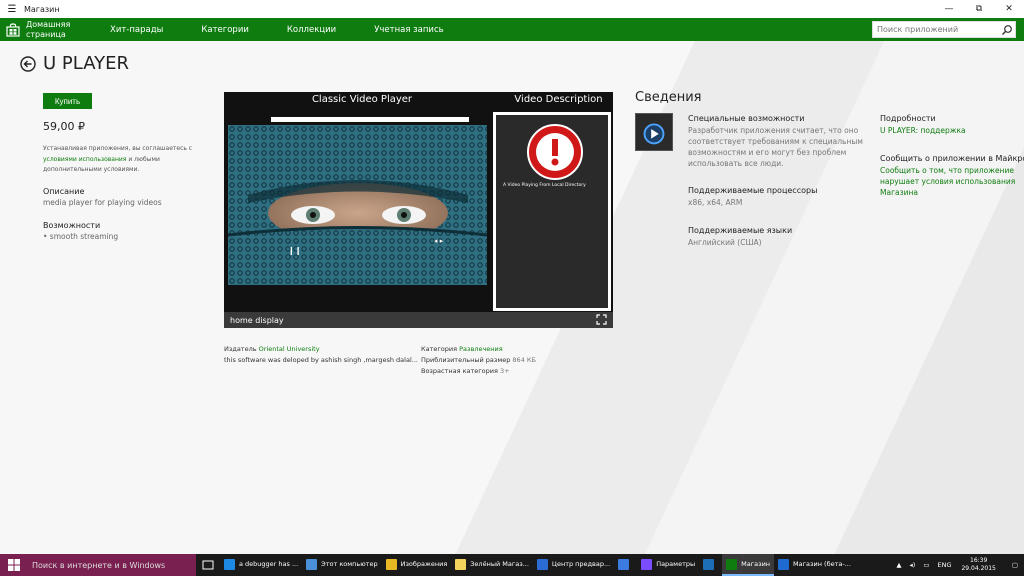 This screenshot has width=1024, height=576. I want to click on report-link-line3: Магазина, so click(899, 192).